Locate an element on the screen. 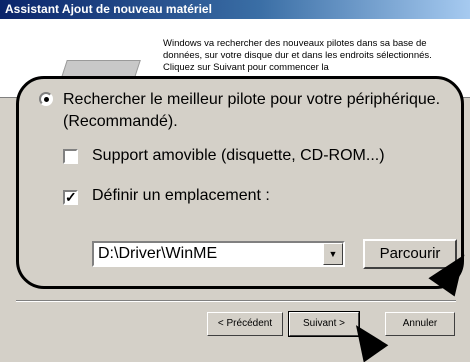 This screenshot has height=362, width=470. removable-media-label: Support amovible (disquette, CD-ROM...) is located at coordinates (238, 156).